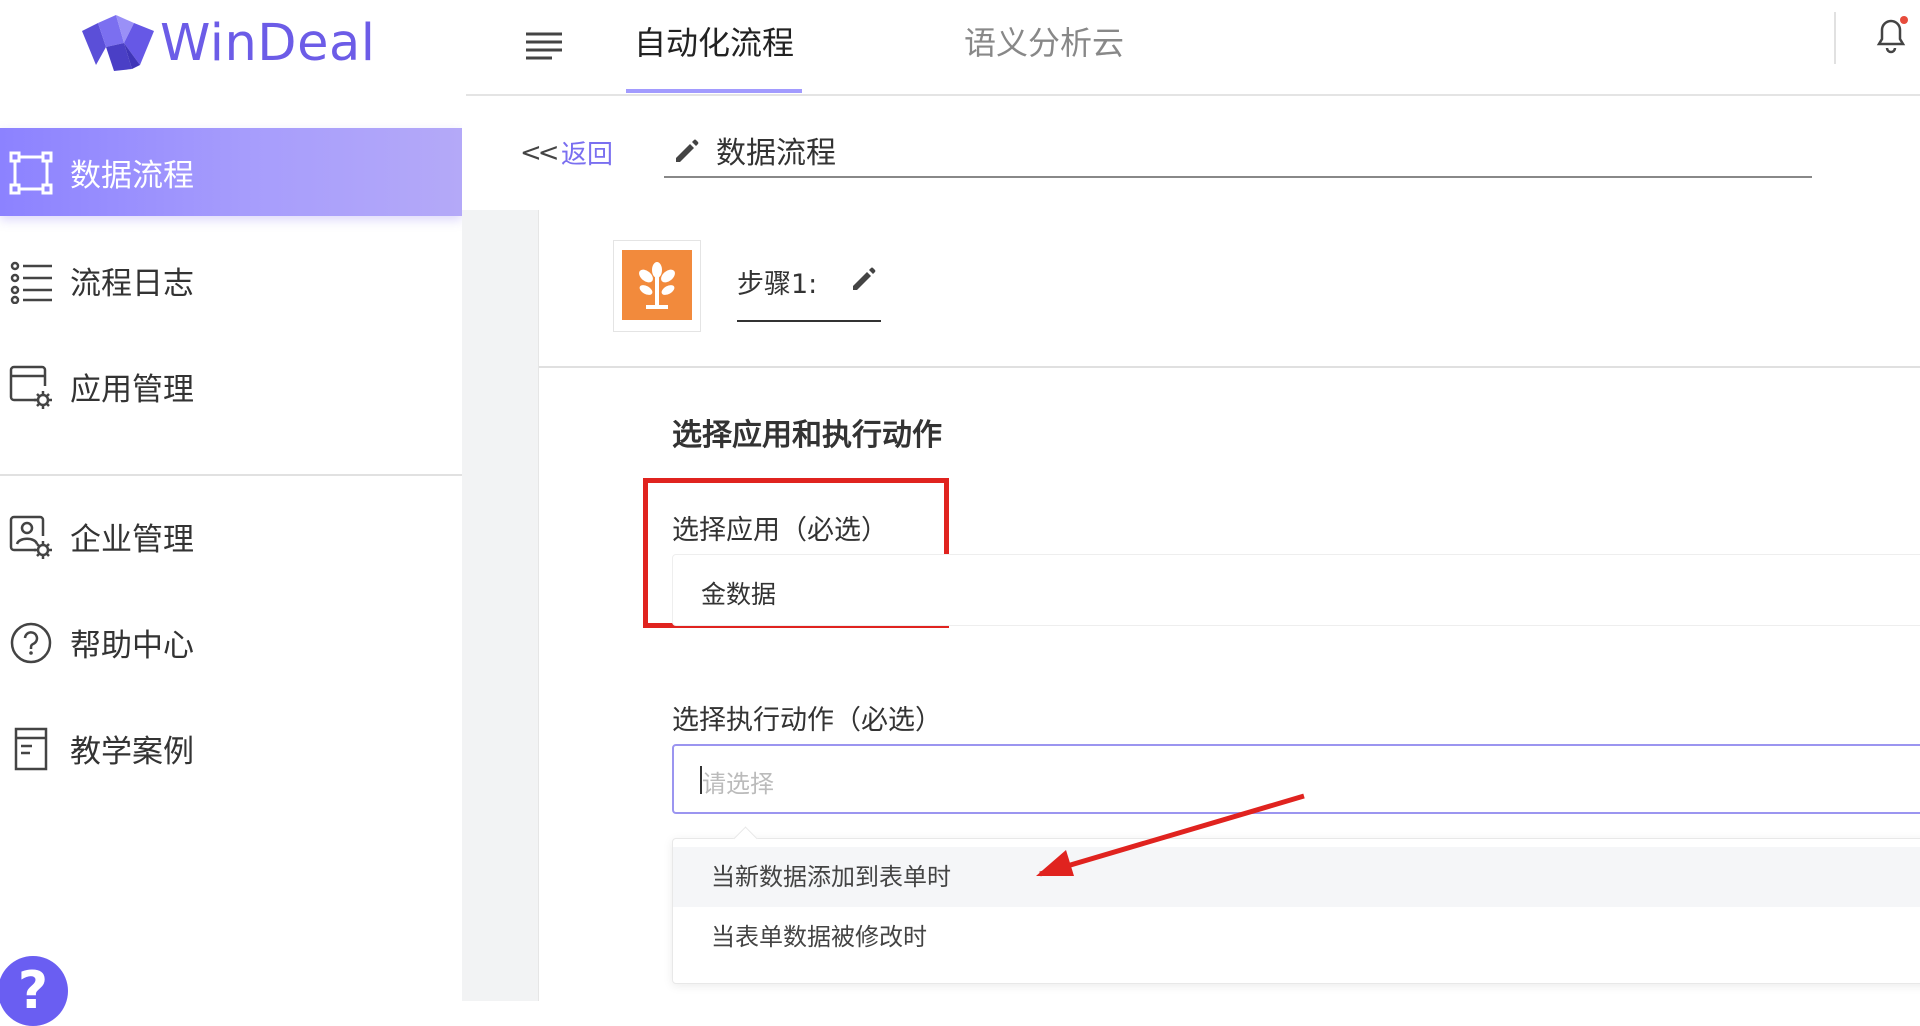  What do you see at coordinates (1193, 48) in the screenshot?
I see `top-navigation: 自动化流程 语义分析云` at bounding box center [1193, 48].